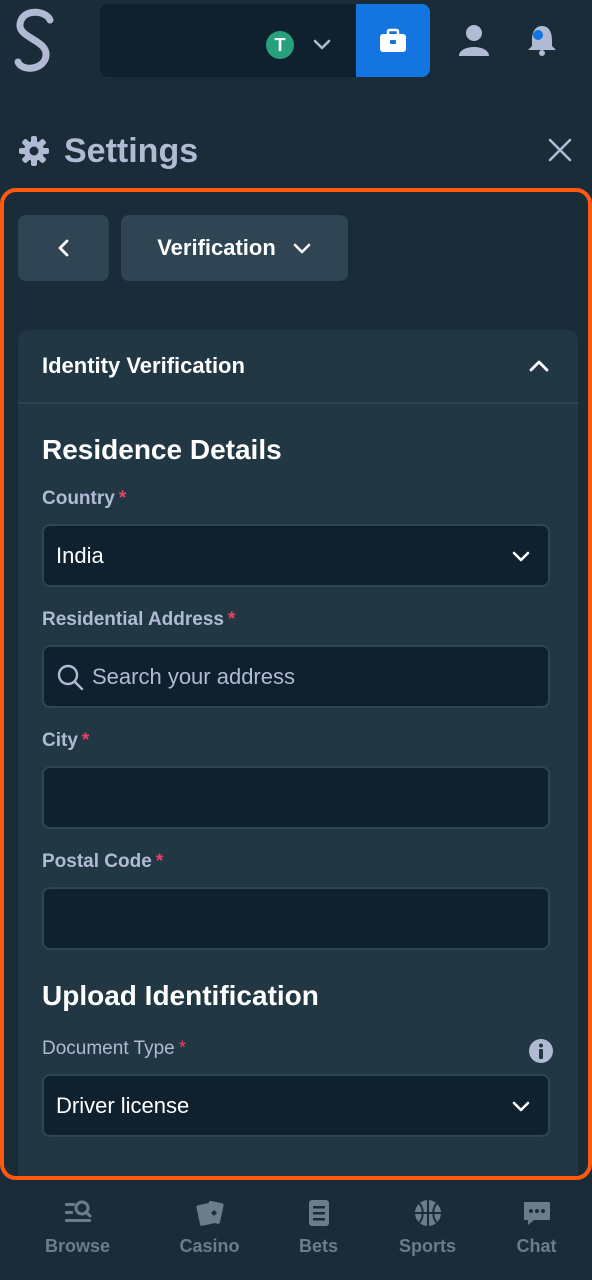 This screenshot has width=592, height=1280. Describe the element at coordinates (427, 1213) in the screenshot. I see `basketball-icon` at that location.